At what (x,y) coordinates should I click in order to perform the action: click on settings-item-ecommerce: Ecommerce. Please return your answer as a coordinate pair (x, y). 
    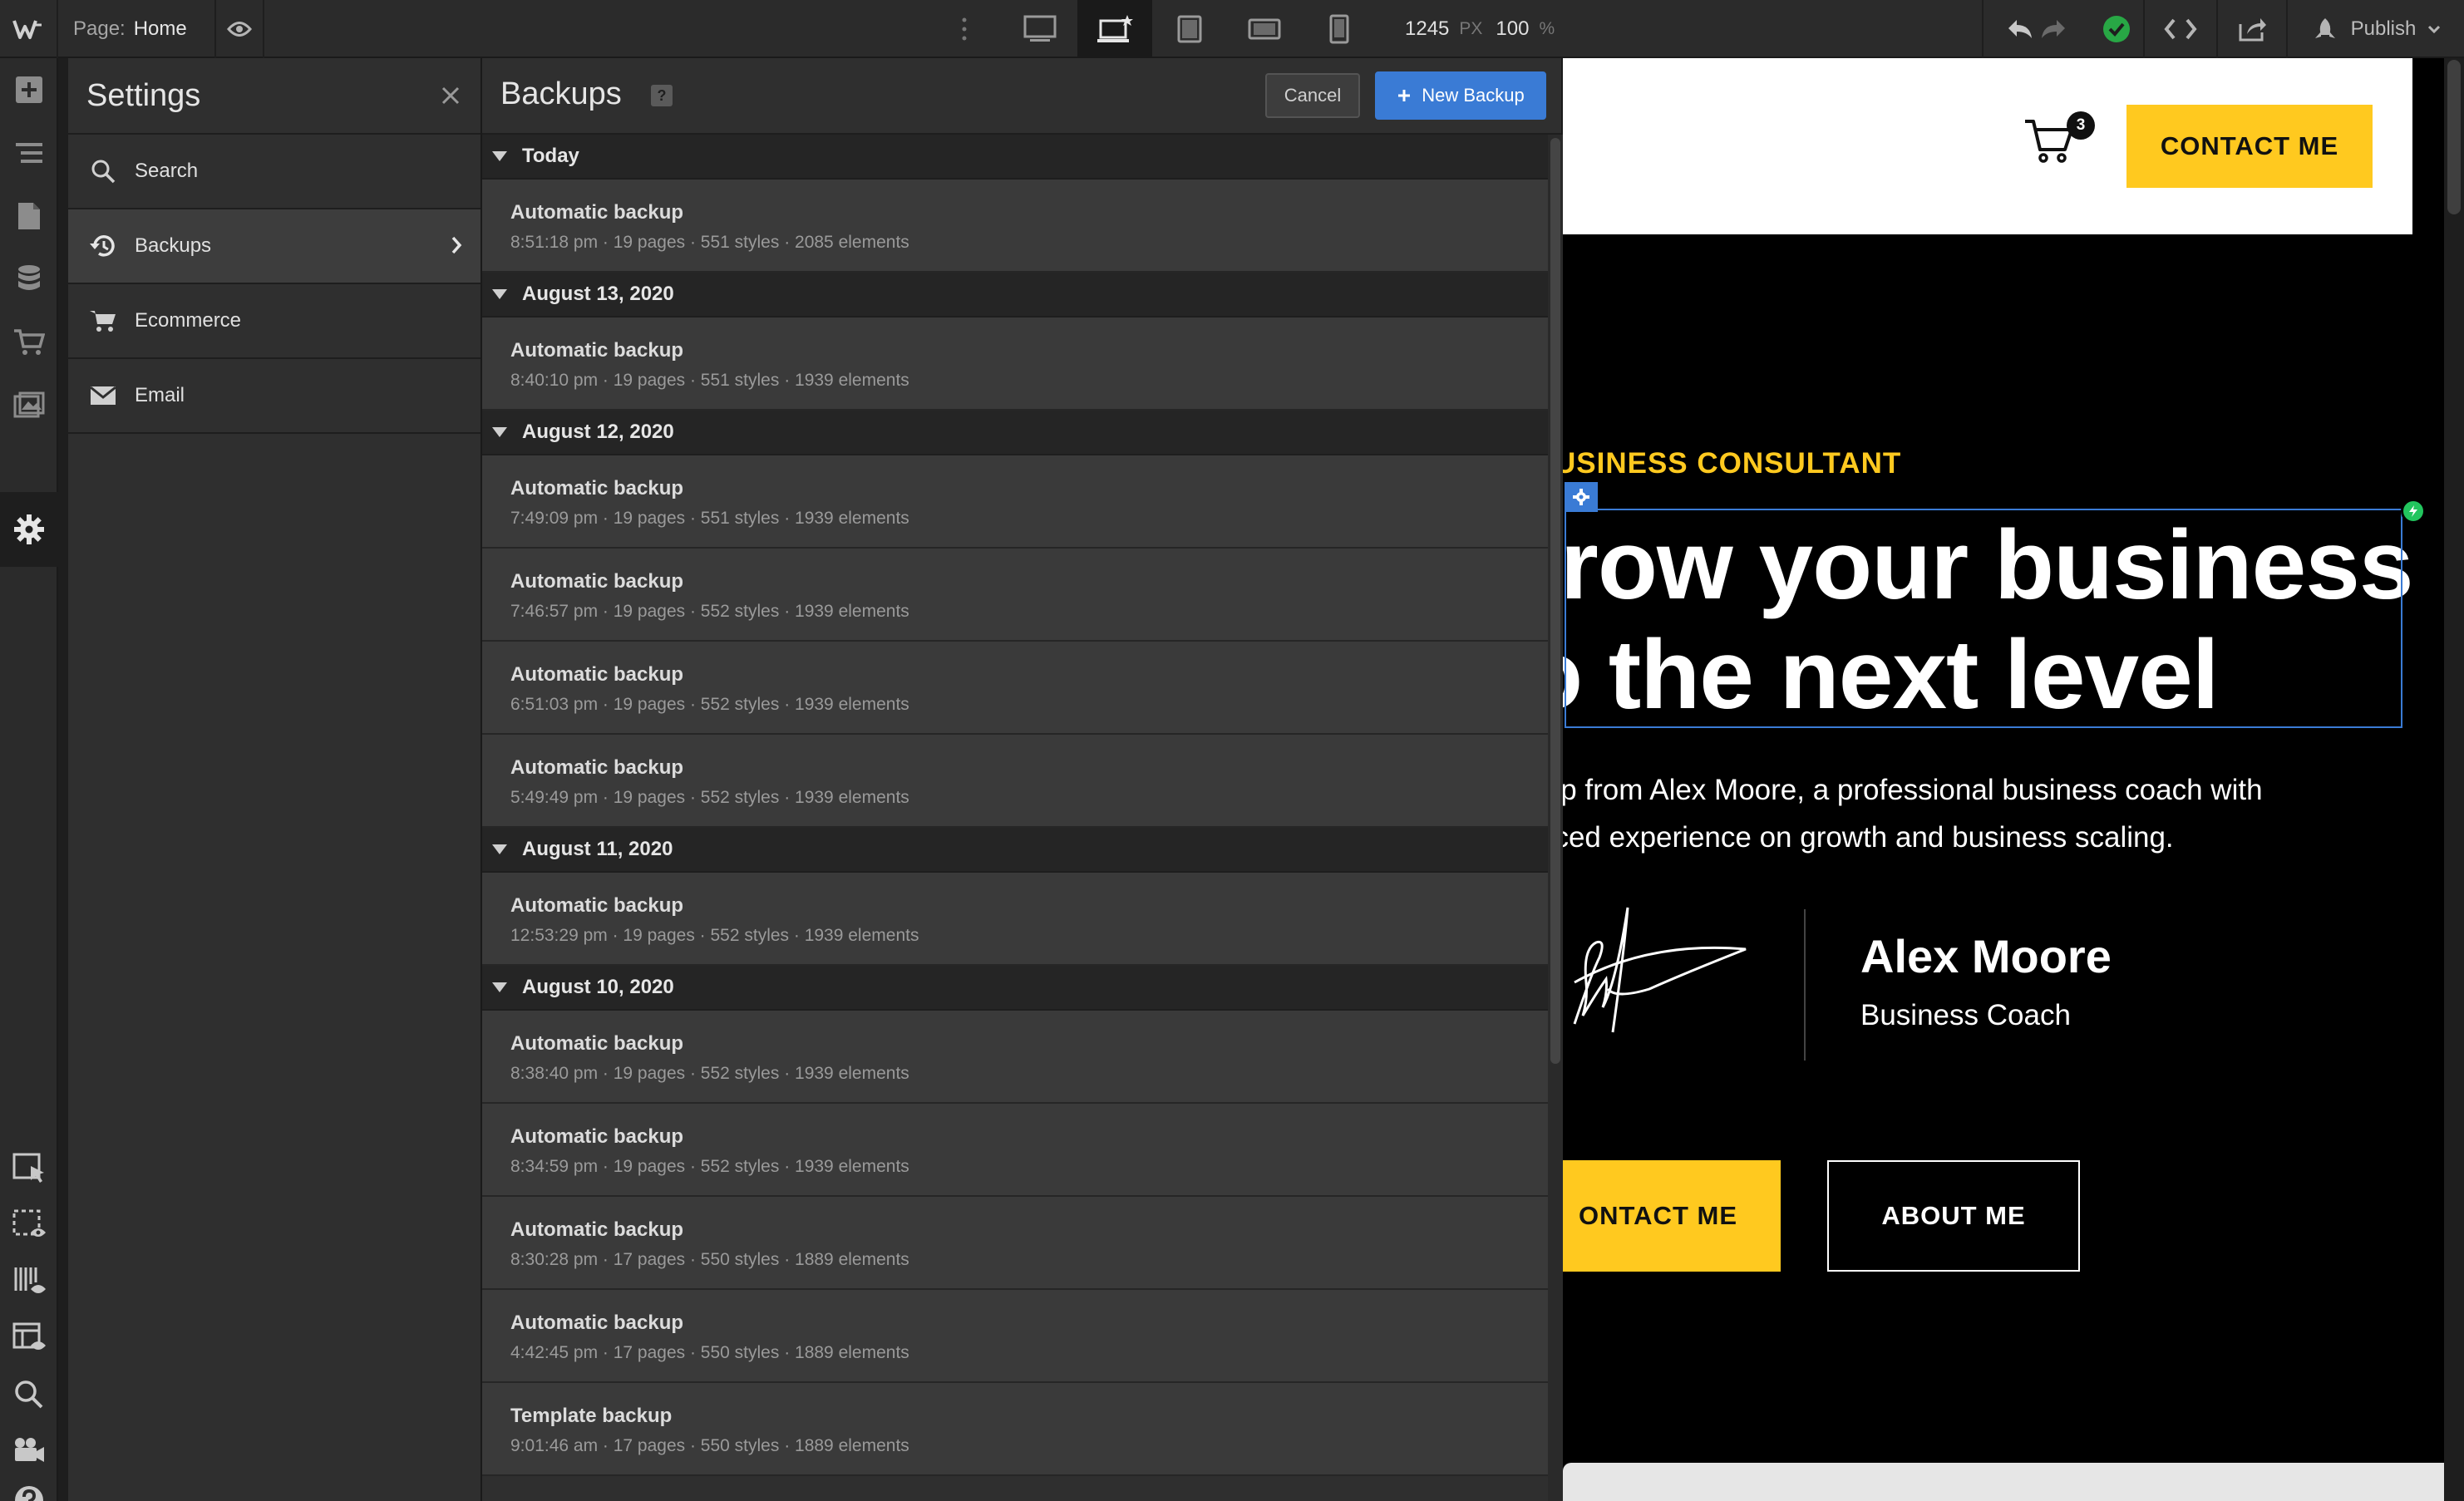
    Looking at the image, I should click on (274, 321).